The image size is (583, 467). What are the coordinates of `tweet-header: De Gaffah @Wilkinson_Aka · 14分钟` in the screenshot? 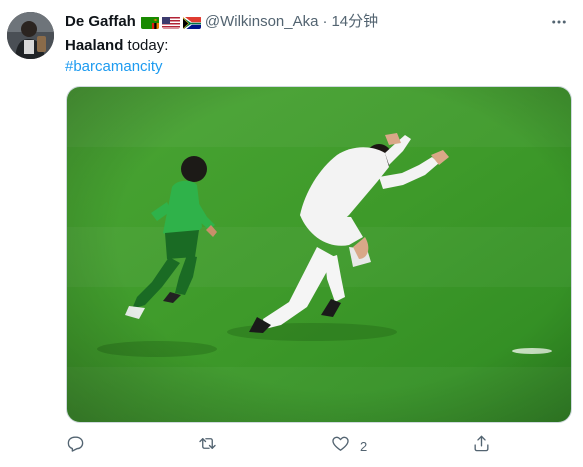 It's located at (221, 22).